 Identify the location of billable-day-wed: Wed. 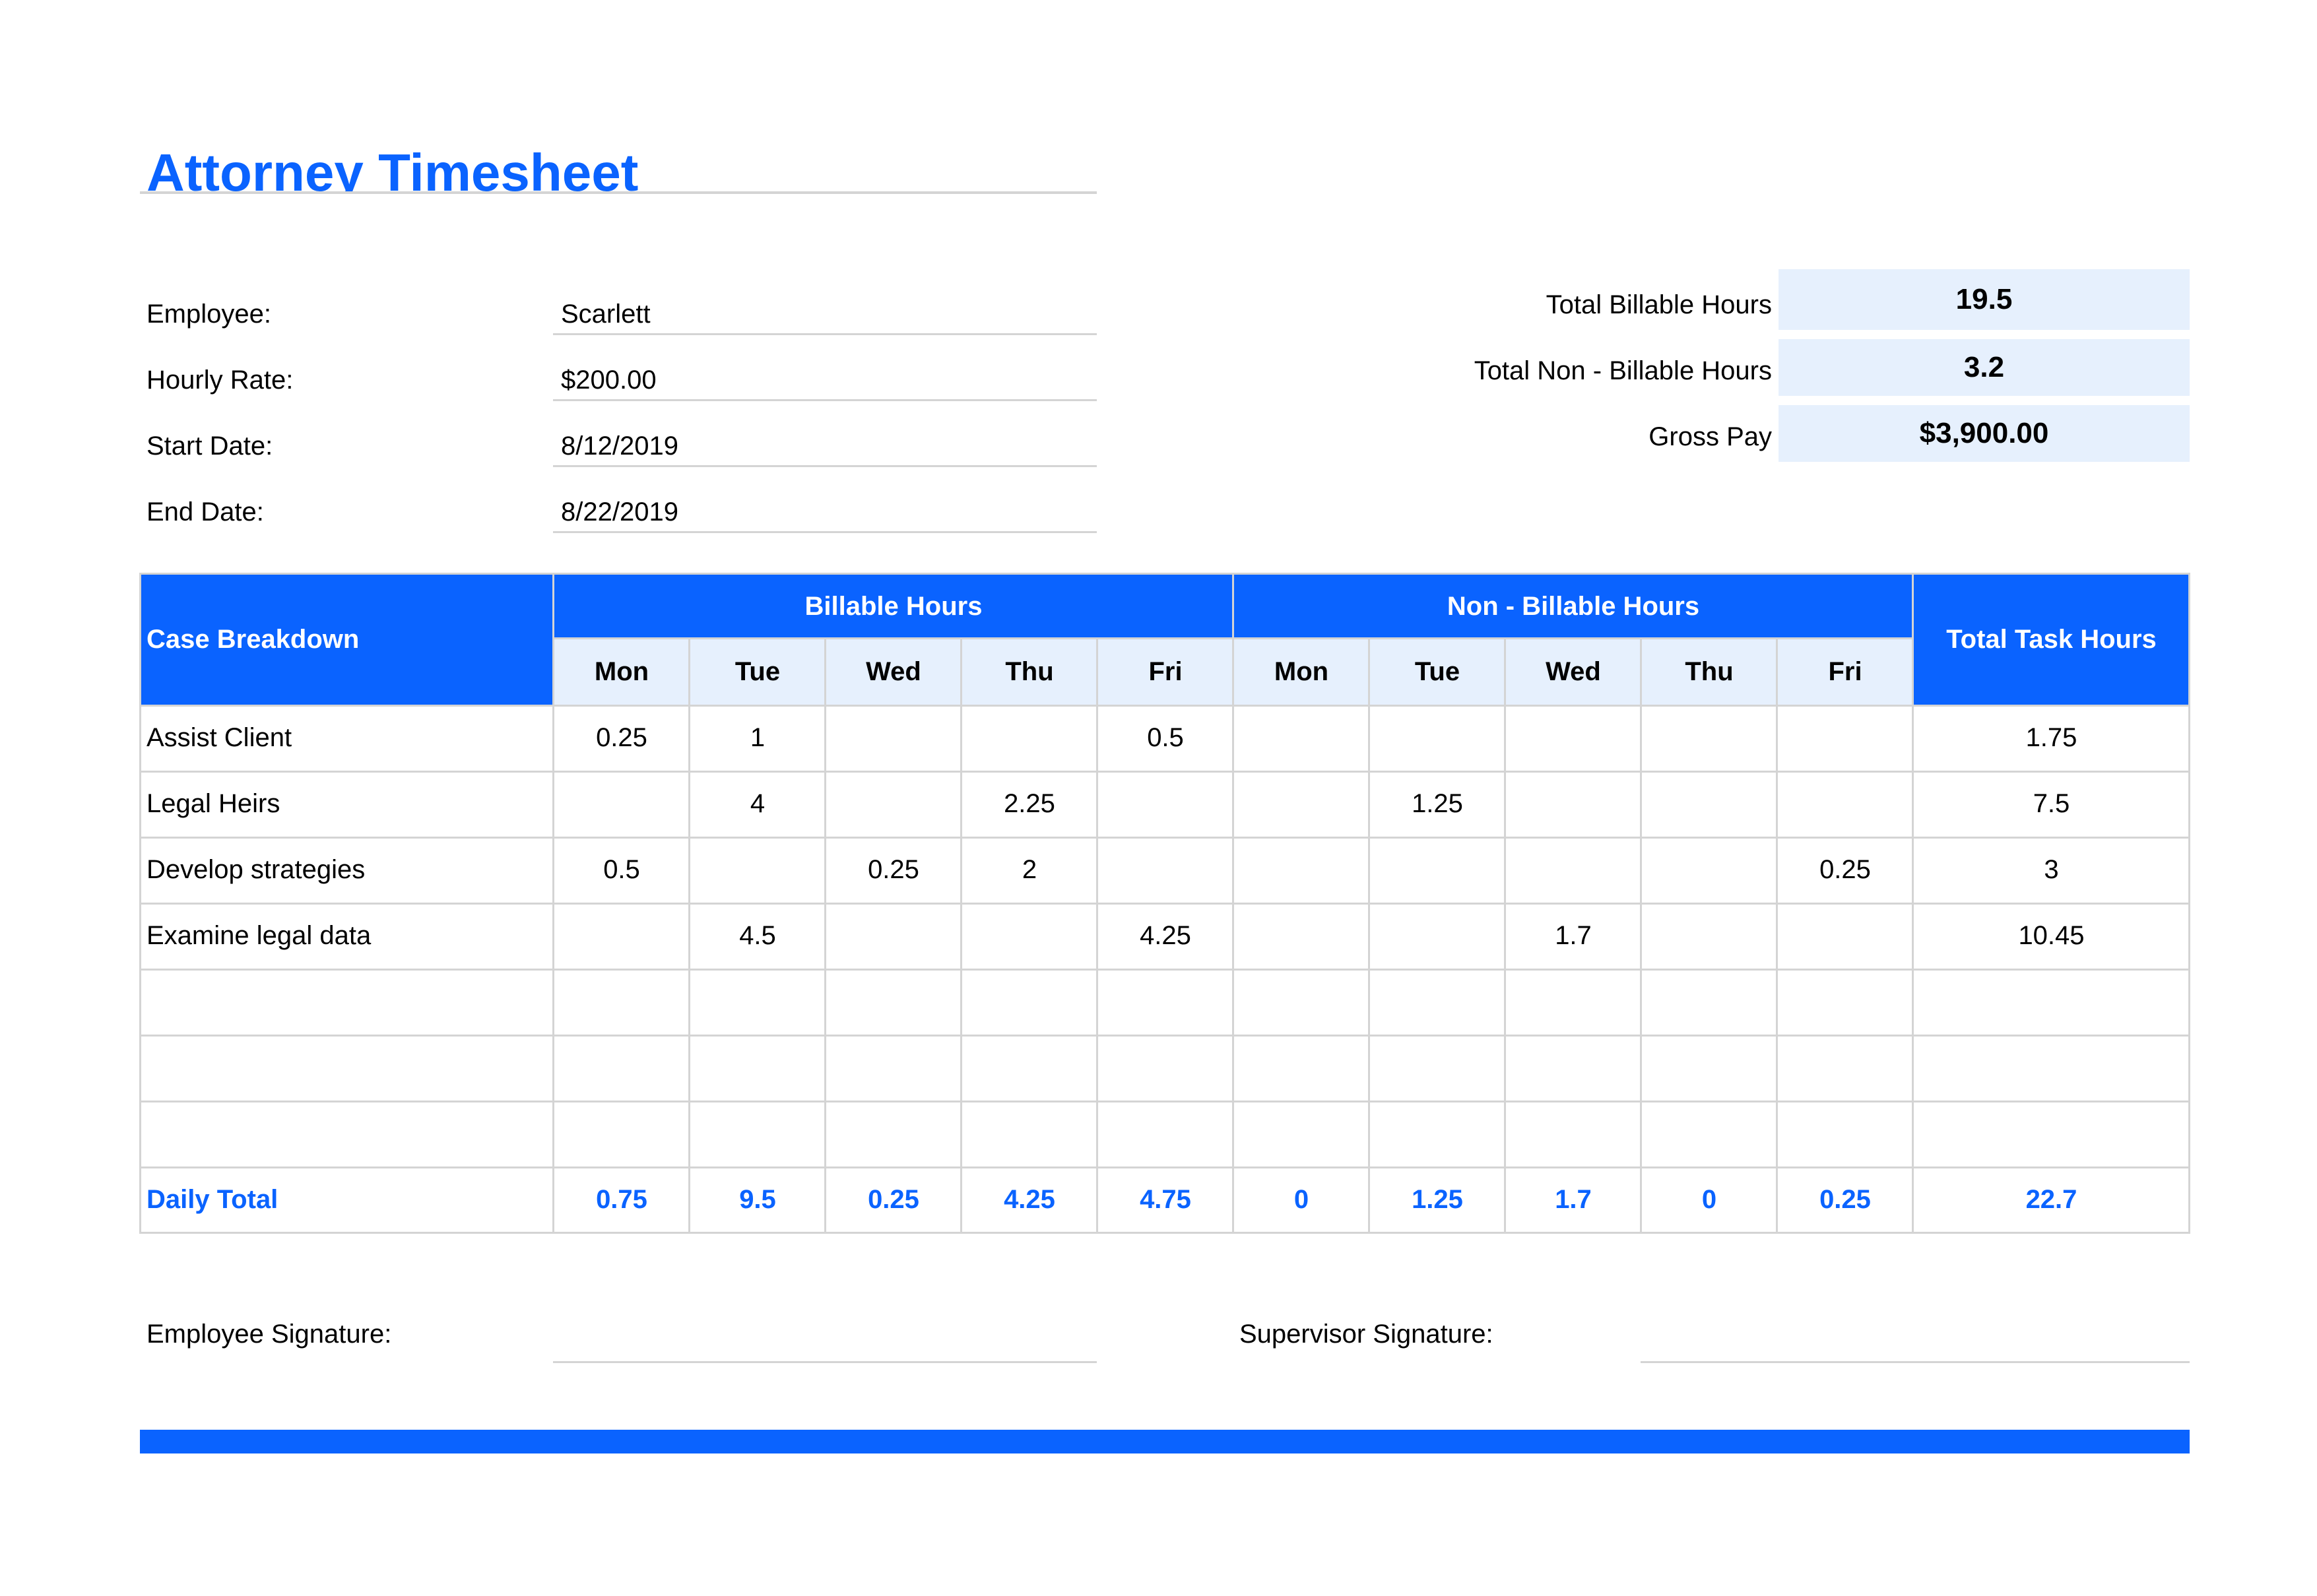
(894, 672).